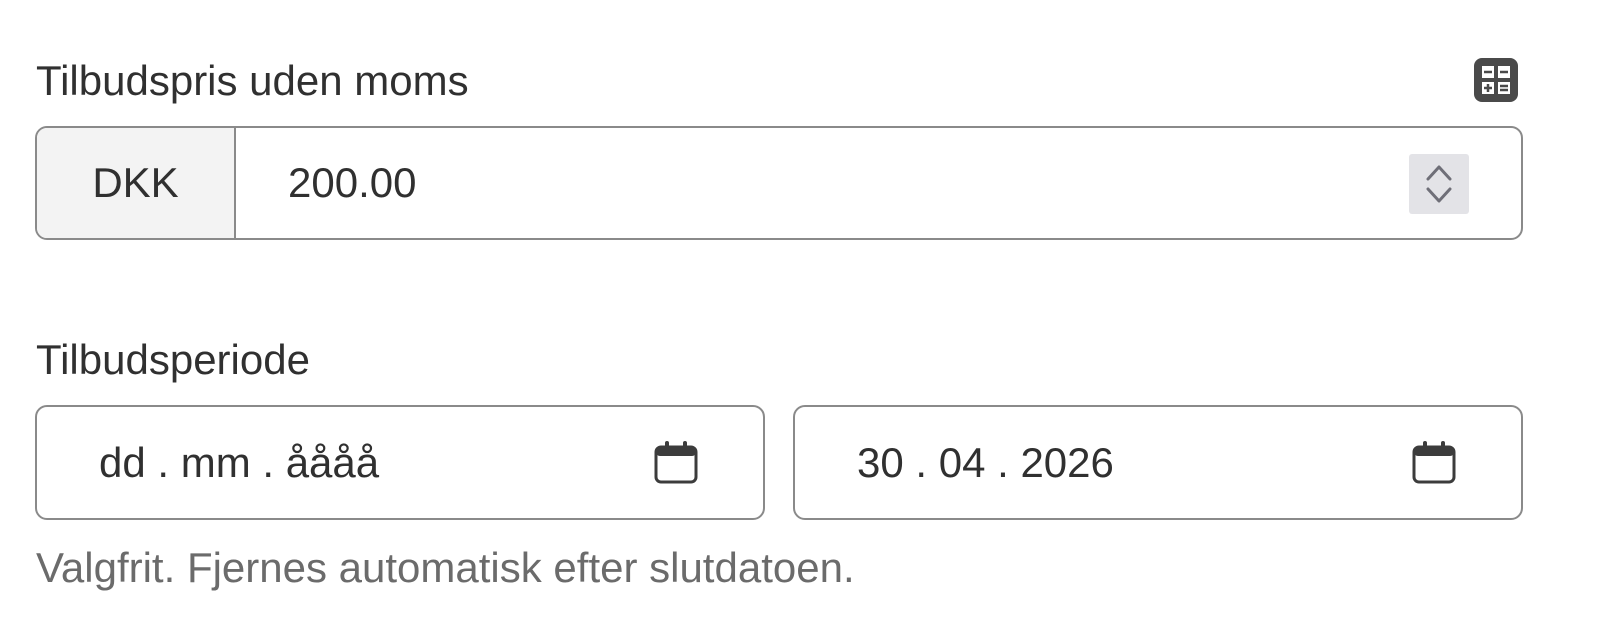  I want to click on start-date-placeholder: dd . mm . åååå, so click(239, 462).